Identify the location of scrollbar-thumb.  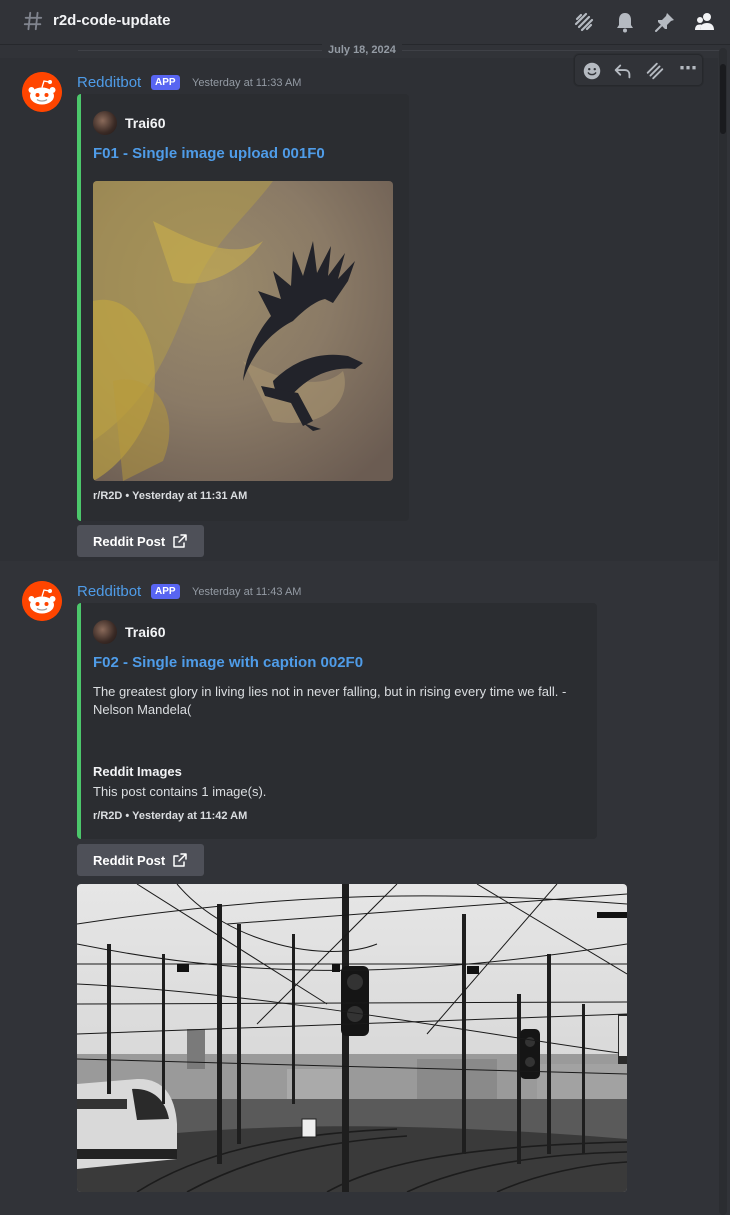
(723, 99).